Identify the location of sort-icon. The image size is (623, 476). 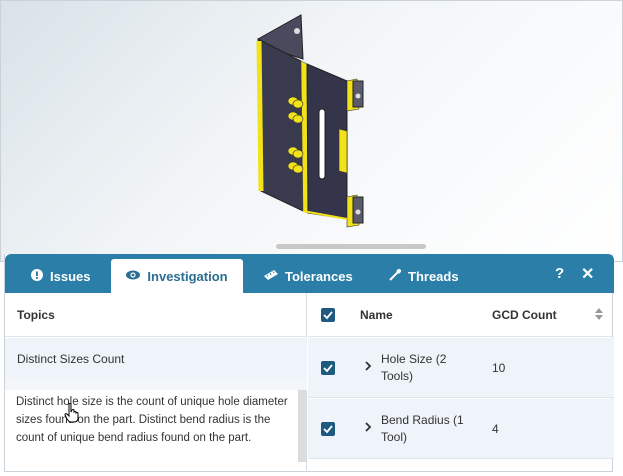
(599, 315).